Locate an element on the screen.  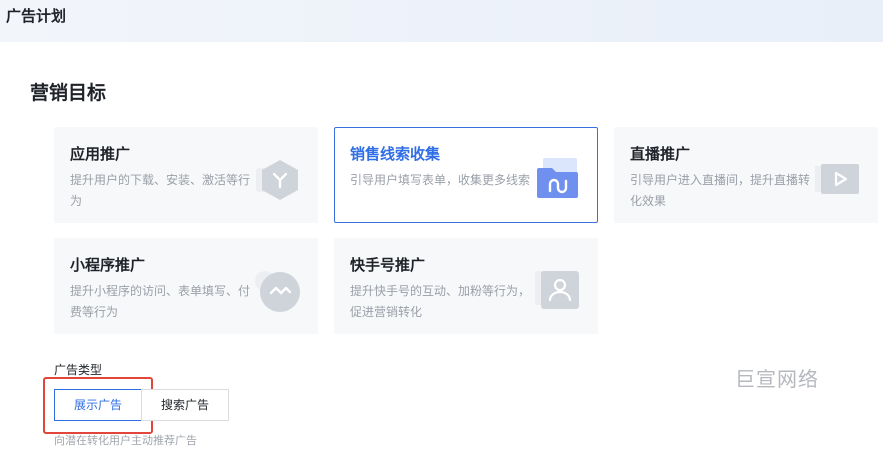
card-desc: 提升小程序的访问、表单填写、付费等行为 is located at coordinates (160, 301).